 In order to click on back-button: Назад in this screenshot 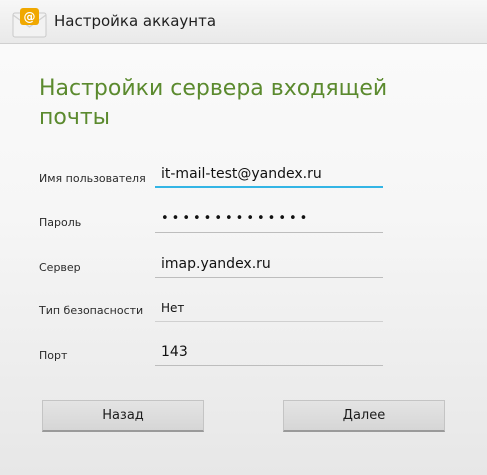, I will do `click(123, 416)`.